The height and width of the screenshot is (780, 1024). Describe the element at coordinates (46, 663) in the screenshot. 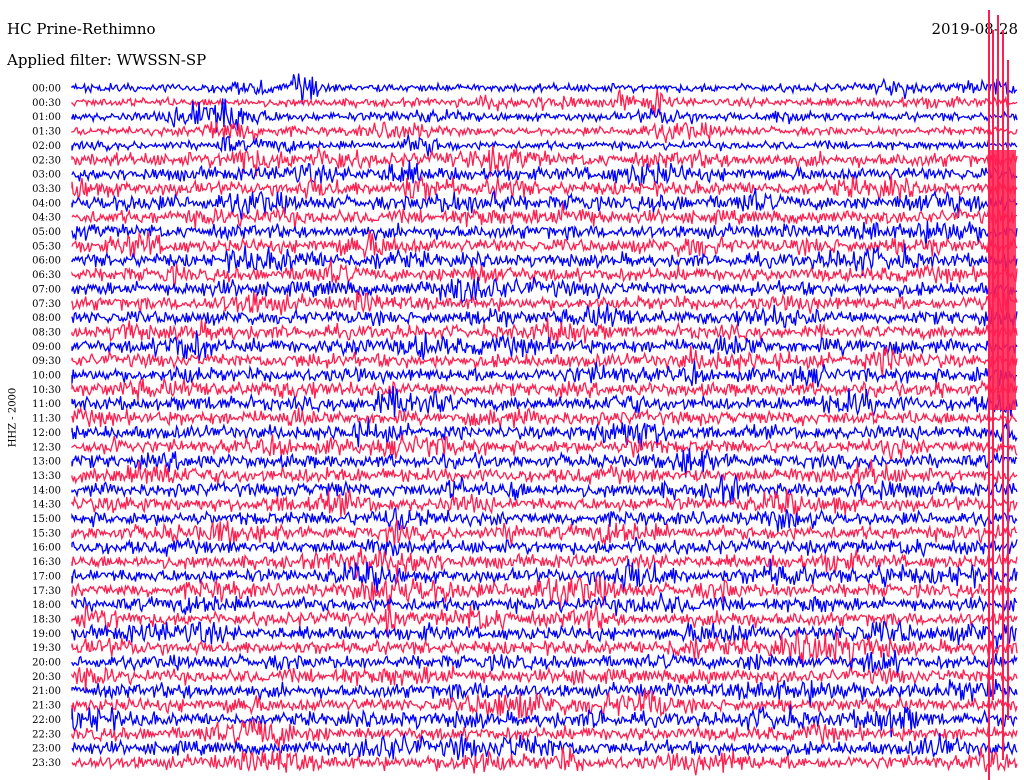

I see `tick-label: 20:00` at that location.